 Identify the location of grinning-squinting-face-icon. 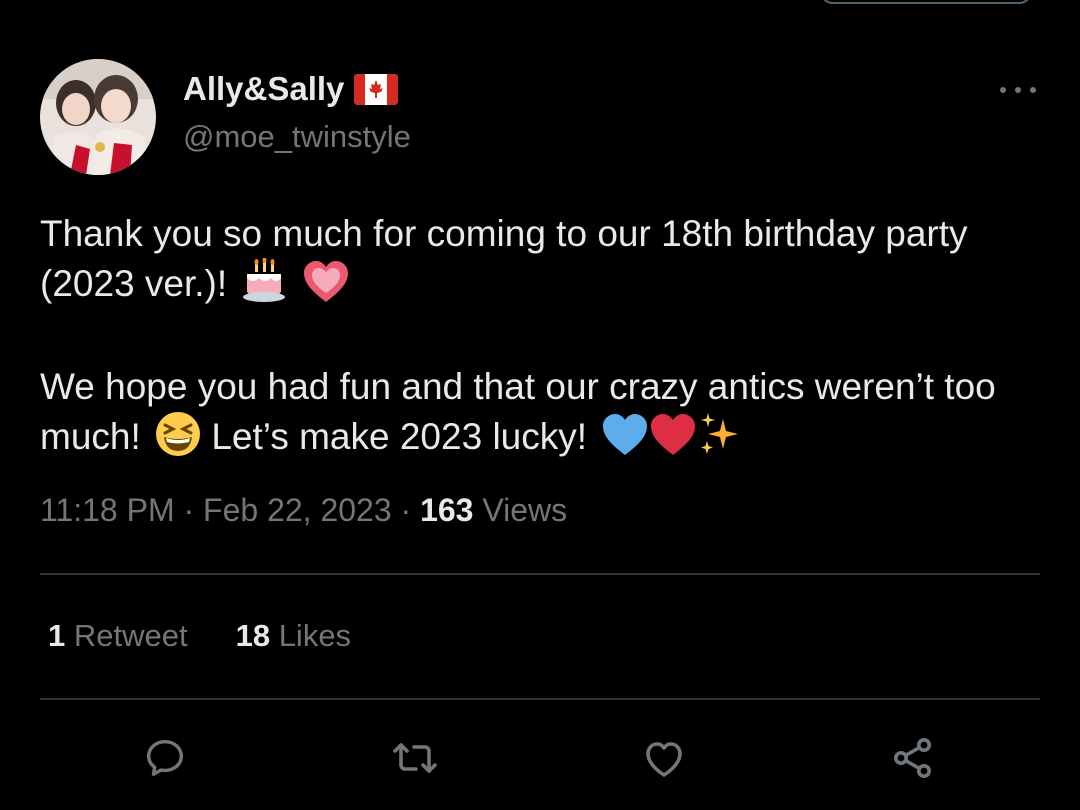
(178, 440).